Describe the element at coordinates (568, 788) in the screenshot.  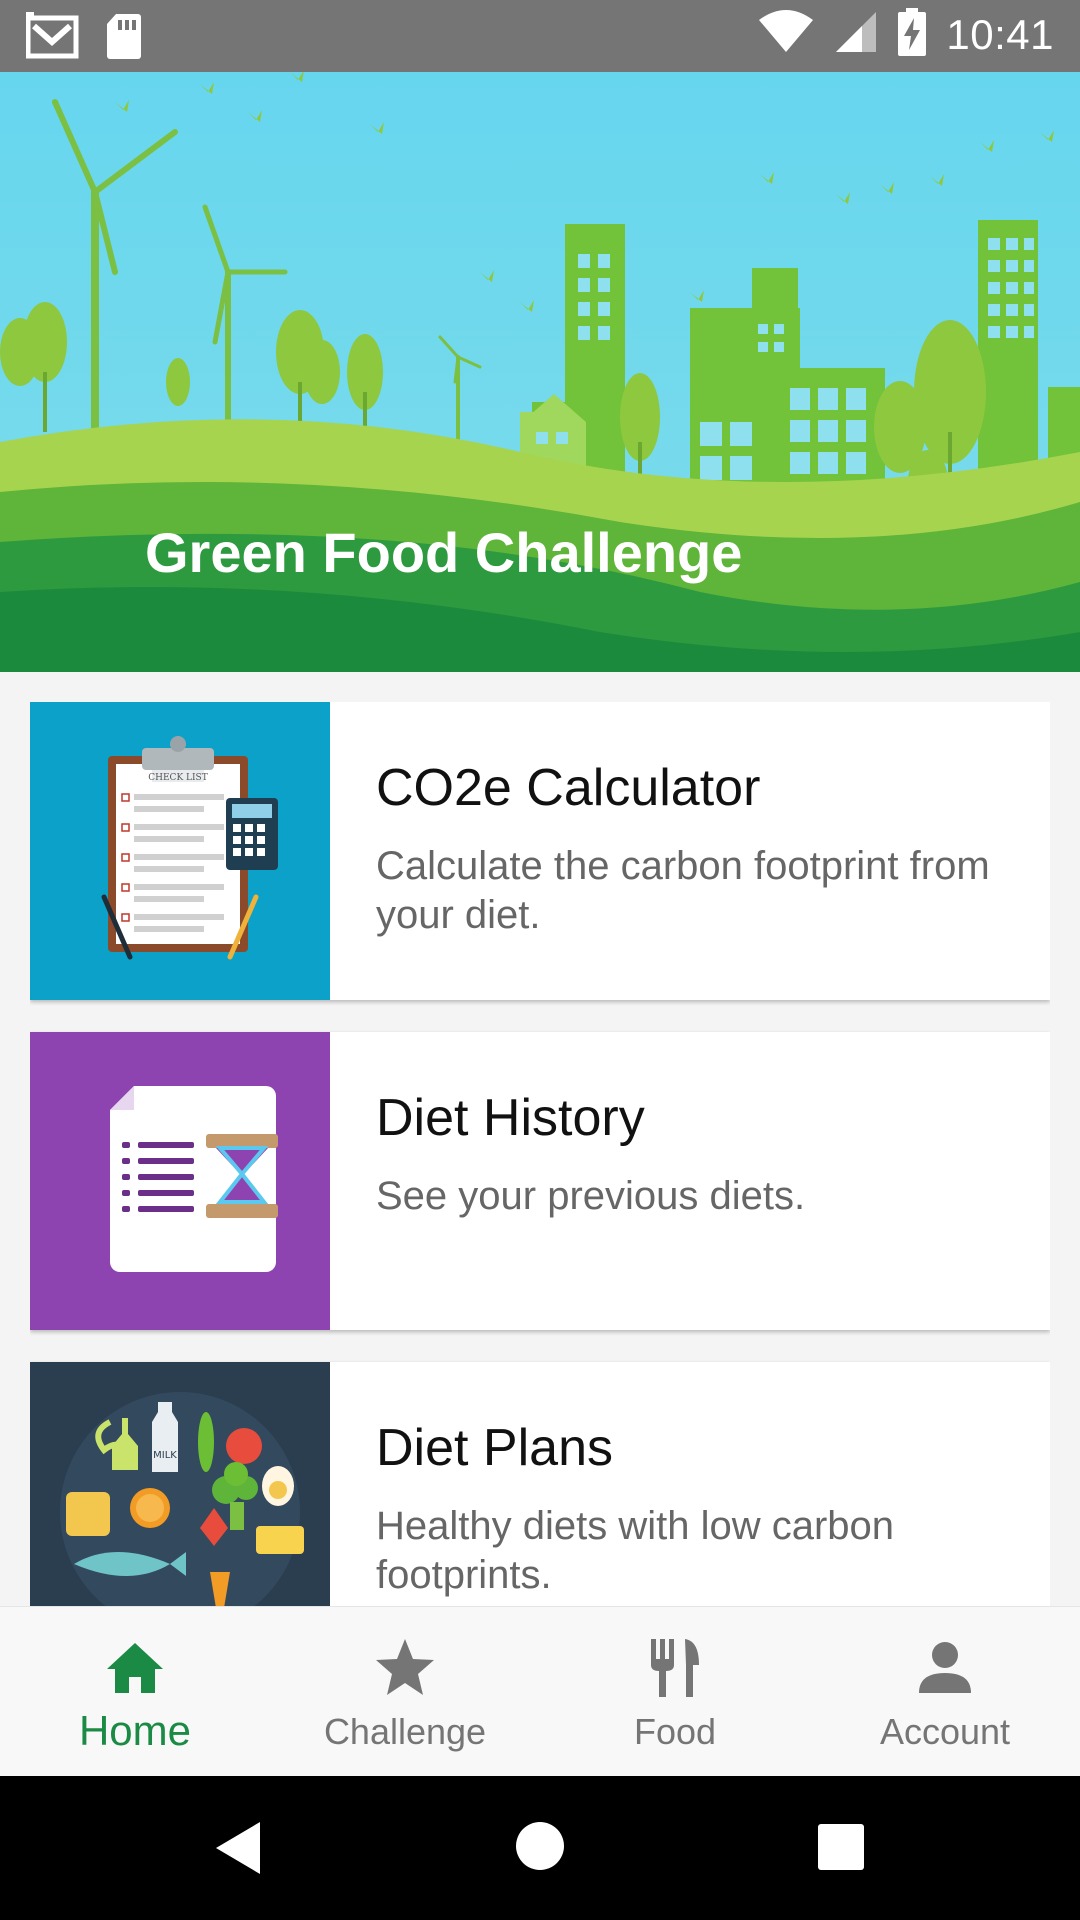
I see `card-title: CO2e Calculator` at that location.